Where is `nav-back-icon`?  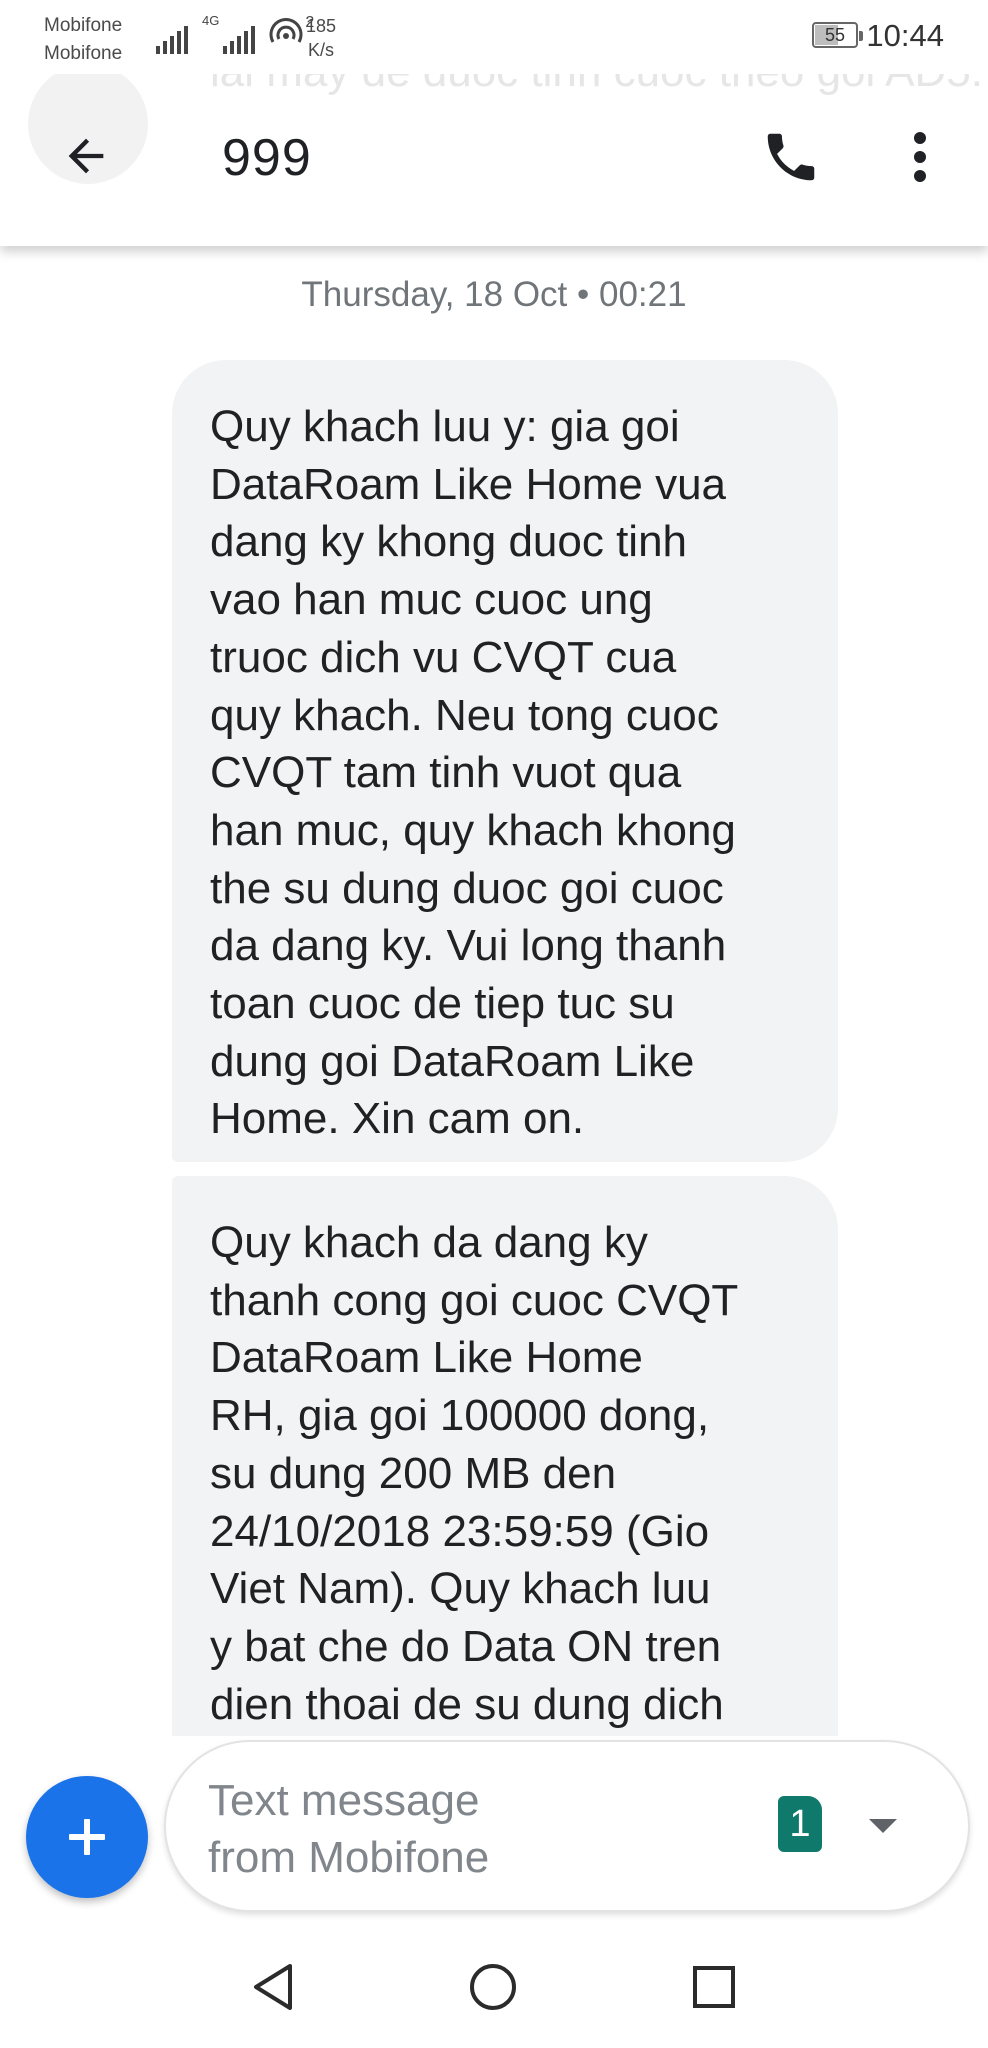 nav-back-icon is located at coordinates (273, 1987).